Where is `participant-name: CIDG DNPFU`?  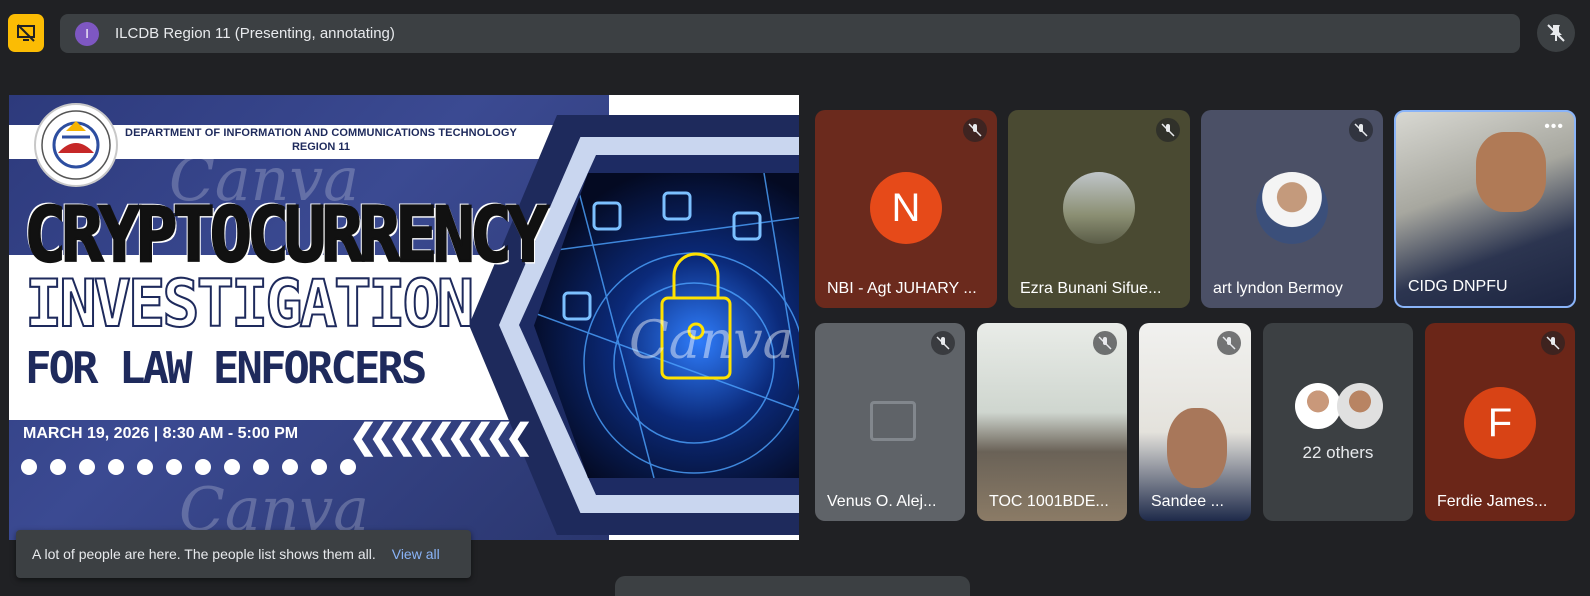 participant-name: CIDG DNPFU is located at coordinates (1458, 286).